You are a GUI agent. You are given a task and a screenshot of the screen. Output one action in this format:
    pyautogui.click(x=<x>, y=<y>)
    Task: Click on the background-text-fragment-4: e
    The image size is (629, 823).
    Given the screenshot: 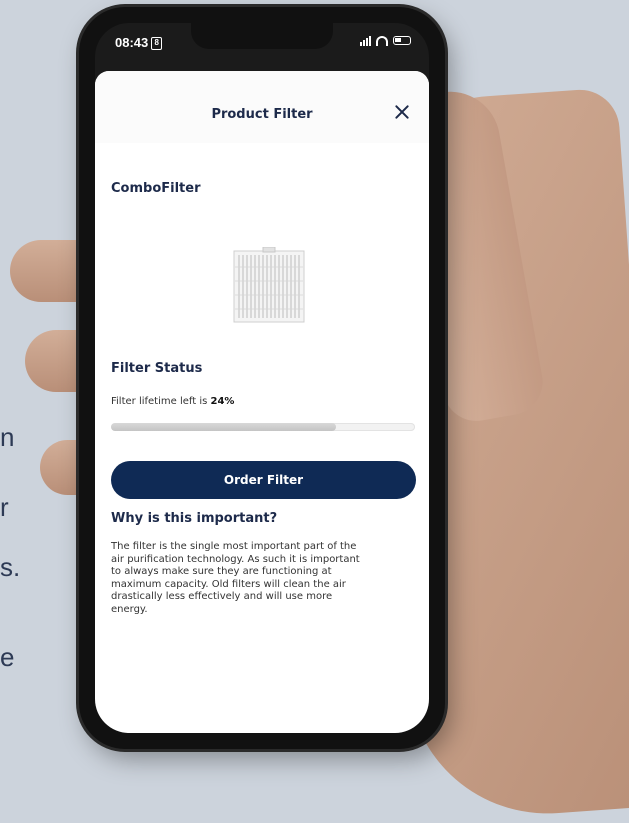 What is the action you would take?
    pyautogui.click(x=7, y=657)
    